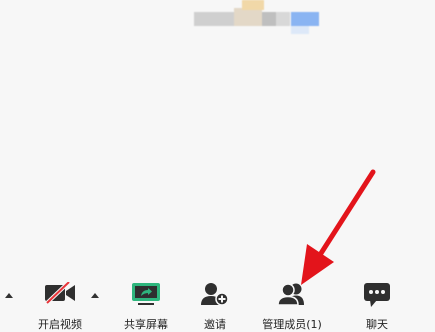 This screenshot has width=435, height=332. I want to click on invite-button: 邀请, so click(215, 300).